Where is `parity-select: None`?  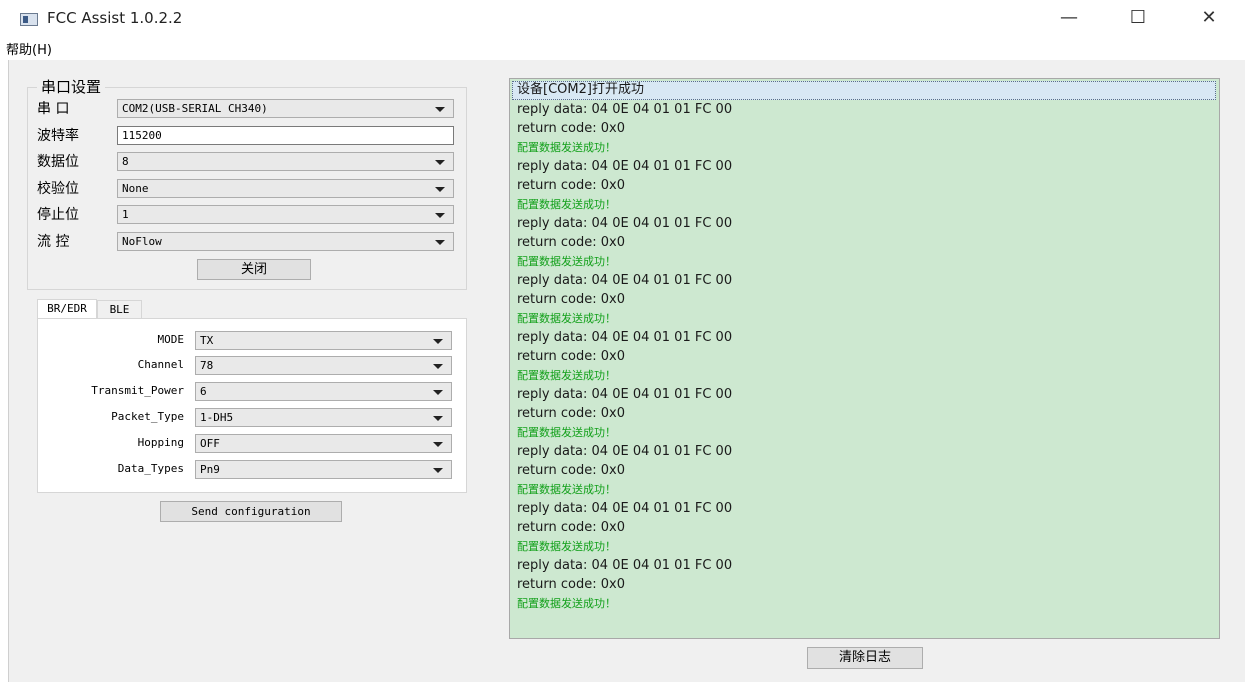 parity-select: None is located at coordinates (285, 188).